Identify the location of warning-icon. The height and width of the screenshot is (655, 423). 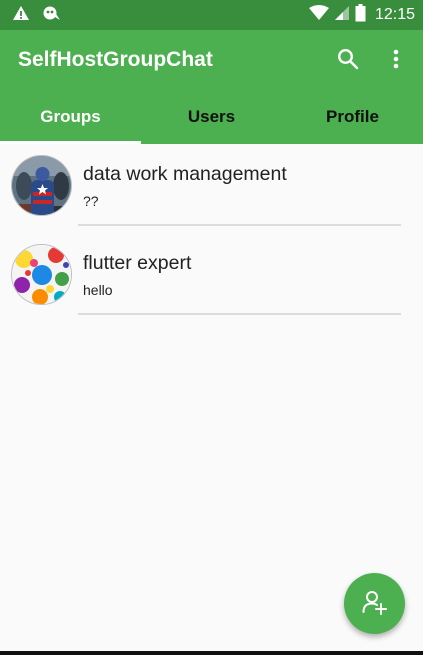
(21, 15).